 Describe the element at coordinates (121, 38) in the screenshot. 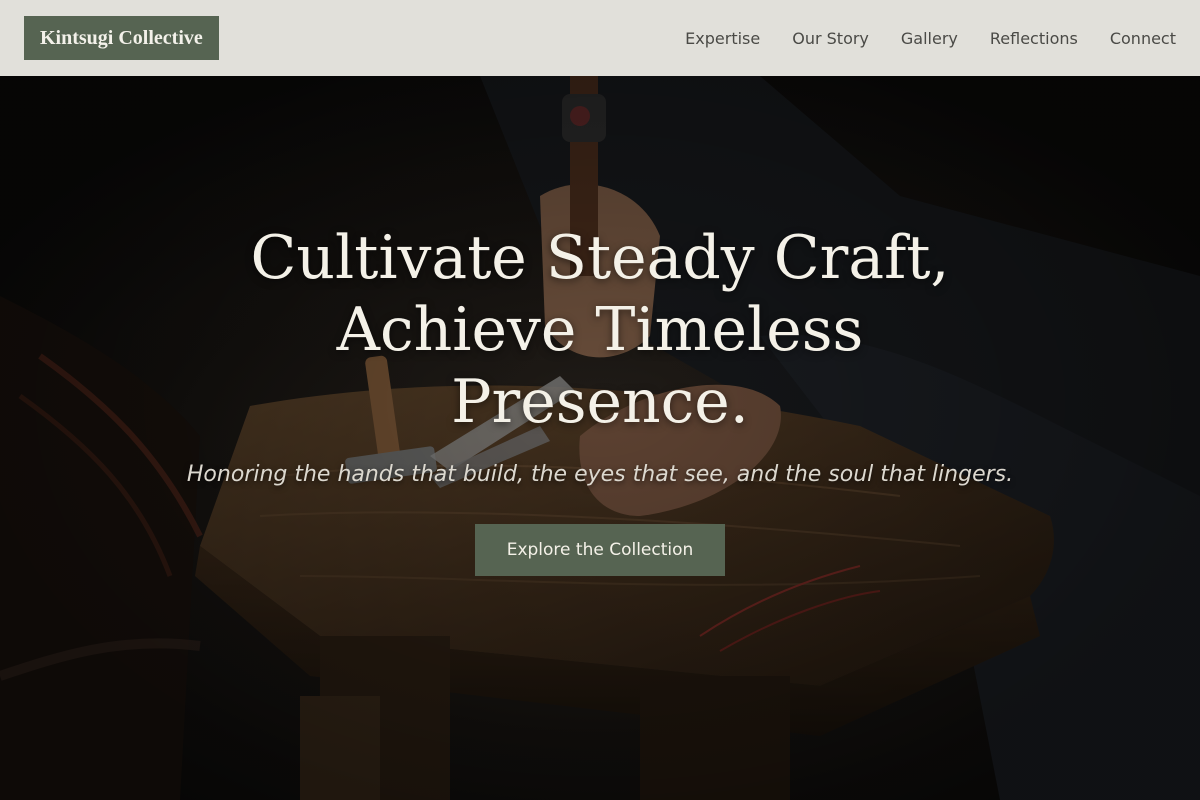

I see `logo: Kintsugi Collective` at that location.